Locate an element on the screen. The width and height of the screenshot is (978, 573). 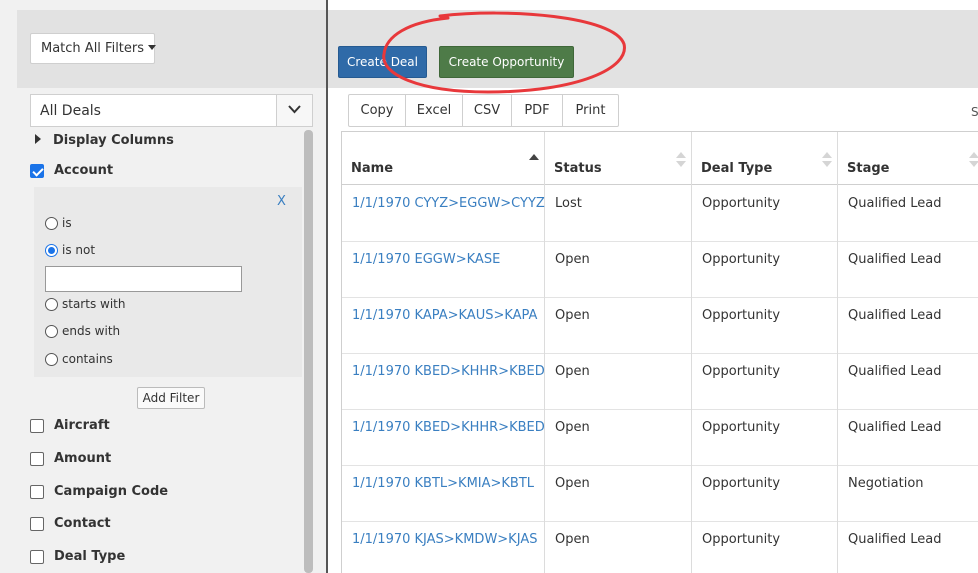
column-header-stage: Stage is located at coordinates (908, 160).